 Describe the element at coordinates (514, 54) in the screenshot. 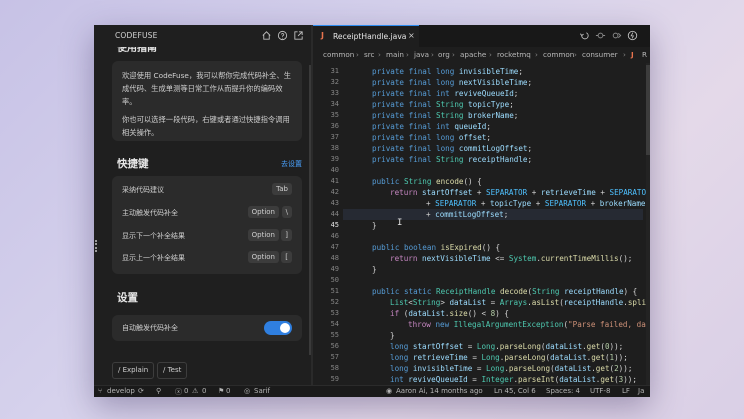

I see `breadcrumb-item: rocketmq` at that location.